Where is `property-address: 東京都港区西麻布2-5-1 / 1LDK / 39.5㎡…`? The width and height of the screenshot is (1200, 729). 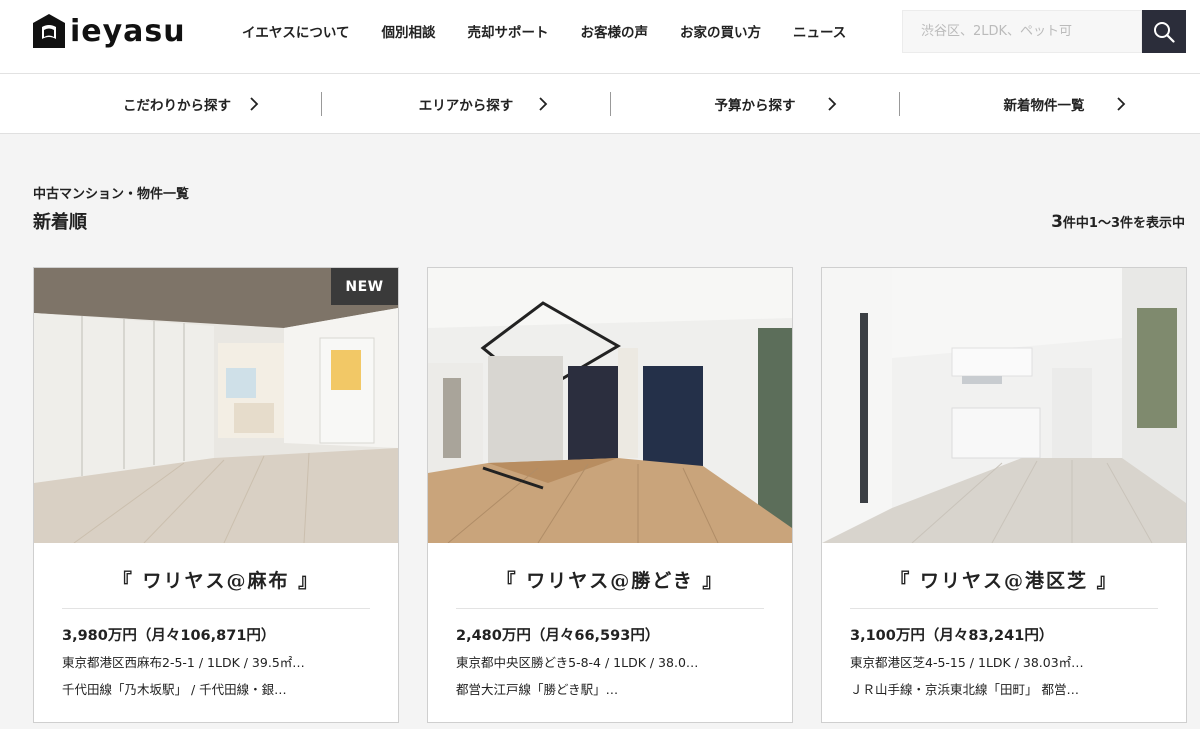
property-address: 東京都港区西麻布2-5-1 / 1LDK / 39.5㎡… is located at coordinates (183, 662).